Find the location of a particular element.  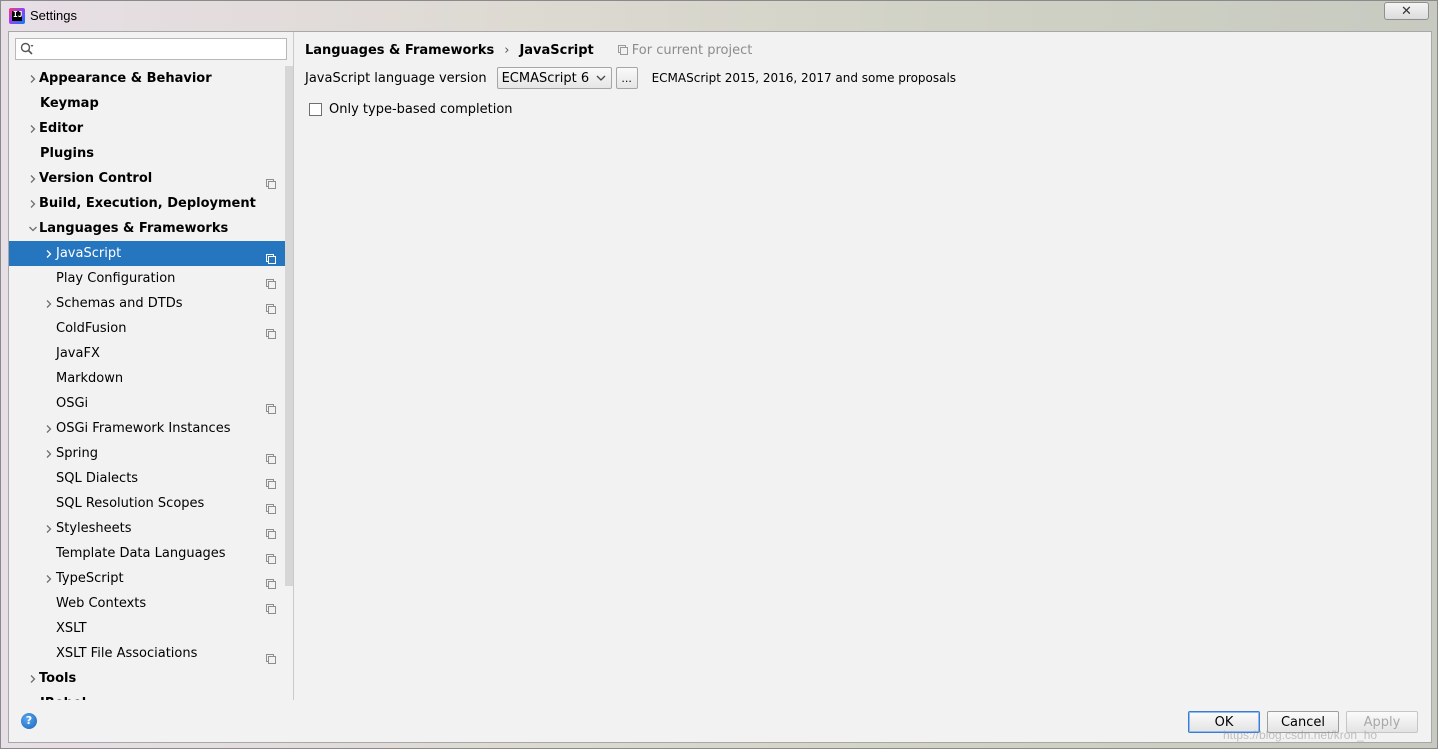

close-button: ✕ is located at coordinates (1406, 11).